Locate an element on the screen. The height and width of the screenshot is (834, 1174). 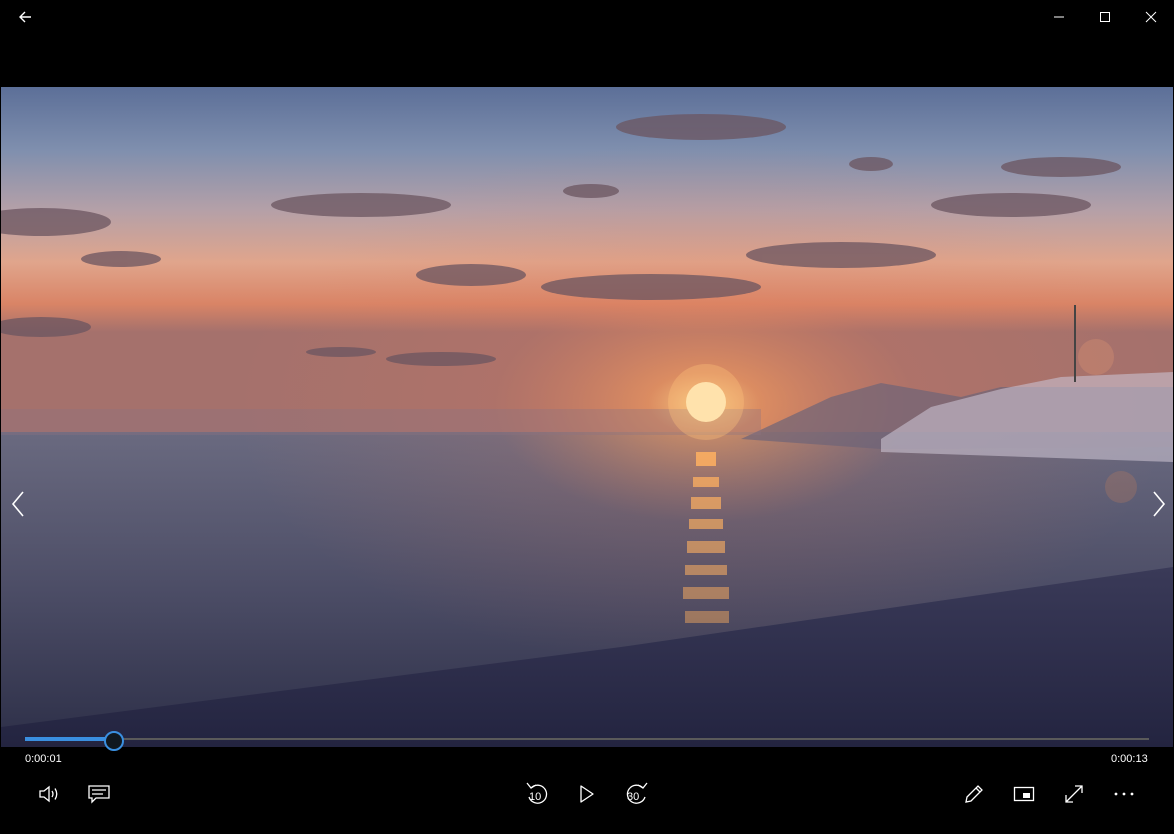
chevron-left-icon is located at coordinates (17, 504).